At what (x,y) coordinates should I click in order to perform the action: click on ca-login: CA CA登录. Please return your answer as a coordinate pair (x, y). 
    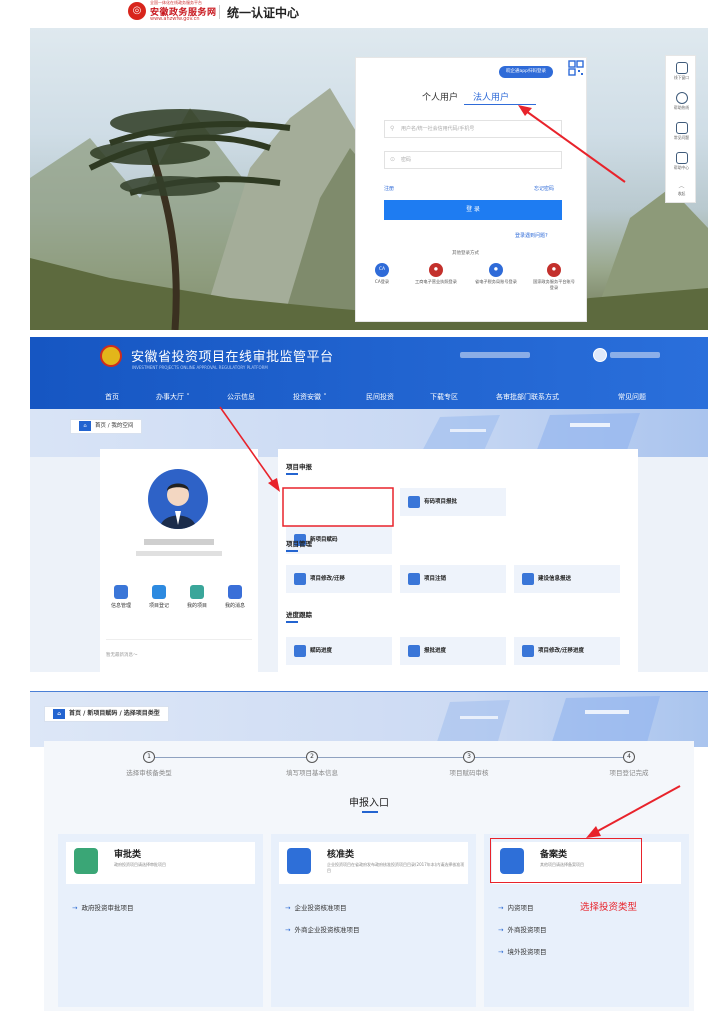
    Looking at the image, I should click on (382, 274).